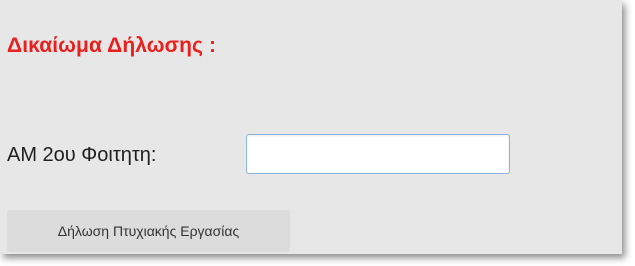 Image resolution: width=635 pixels, height=266 pixels. I want to click on student-id-label: AM 2ου Φοιτητη:, so click(82, 155).